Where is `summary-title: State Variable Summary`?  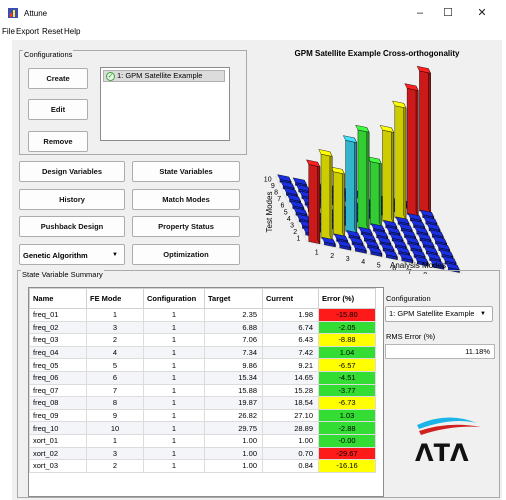
summary-title: State Variable Summary is located at coordinates (62, 274).